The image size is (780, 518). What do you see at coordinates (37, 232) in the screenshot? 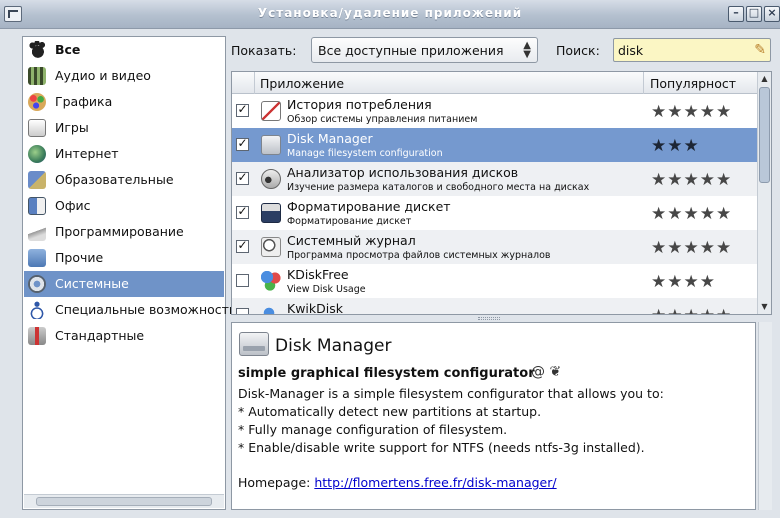
I see `programming-icon` at bounding box center [37, 232].